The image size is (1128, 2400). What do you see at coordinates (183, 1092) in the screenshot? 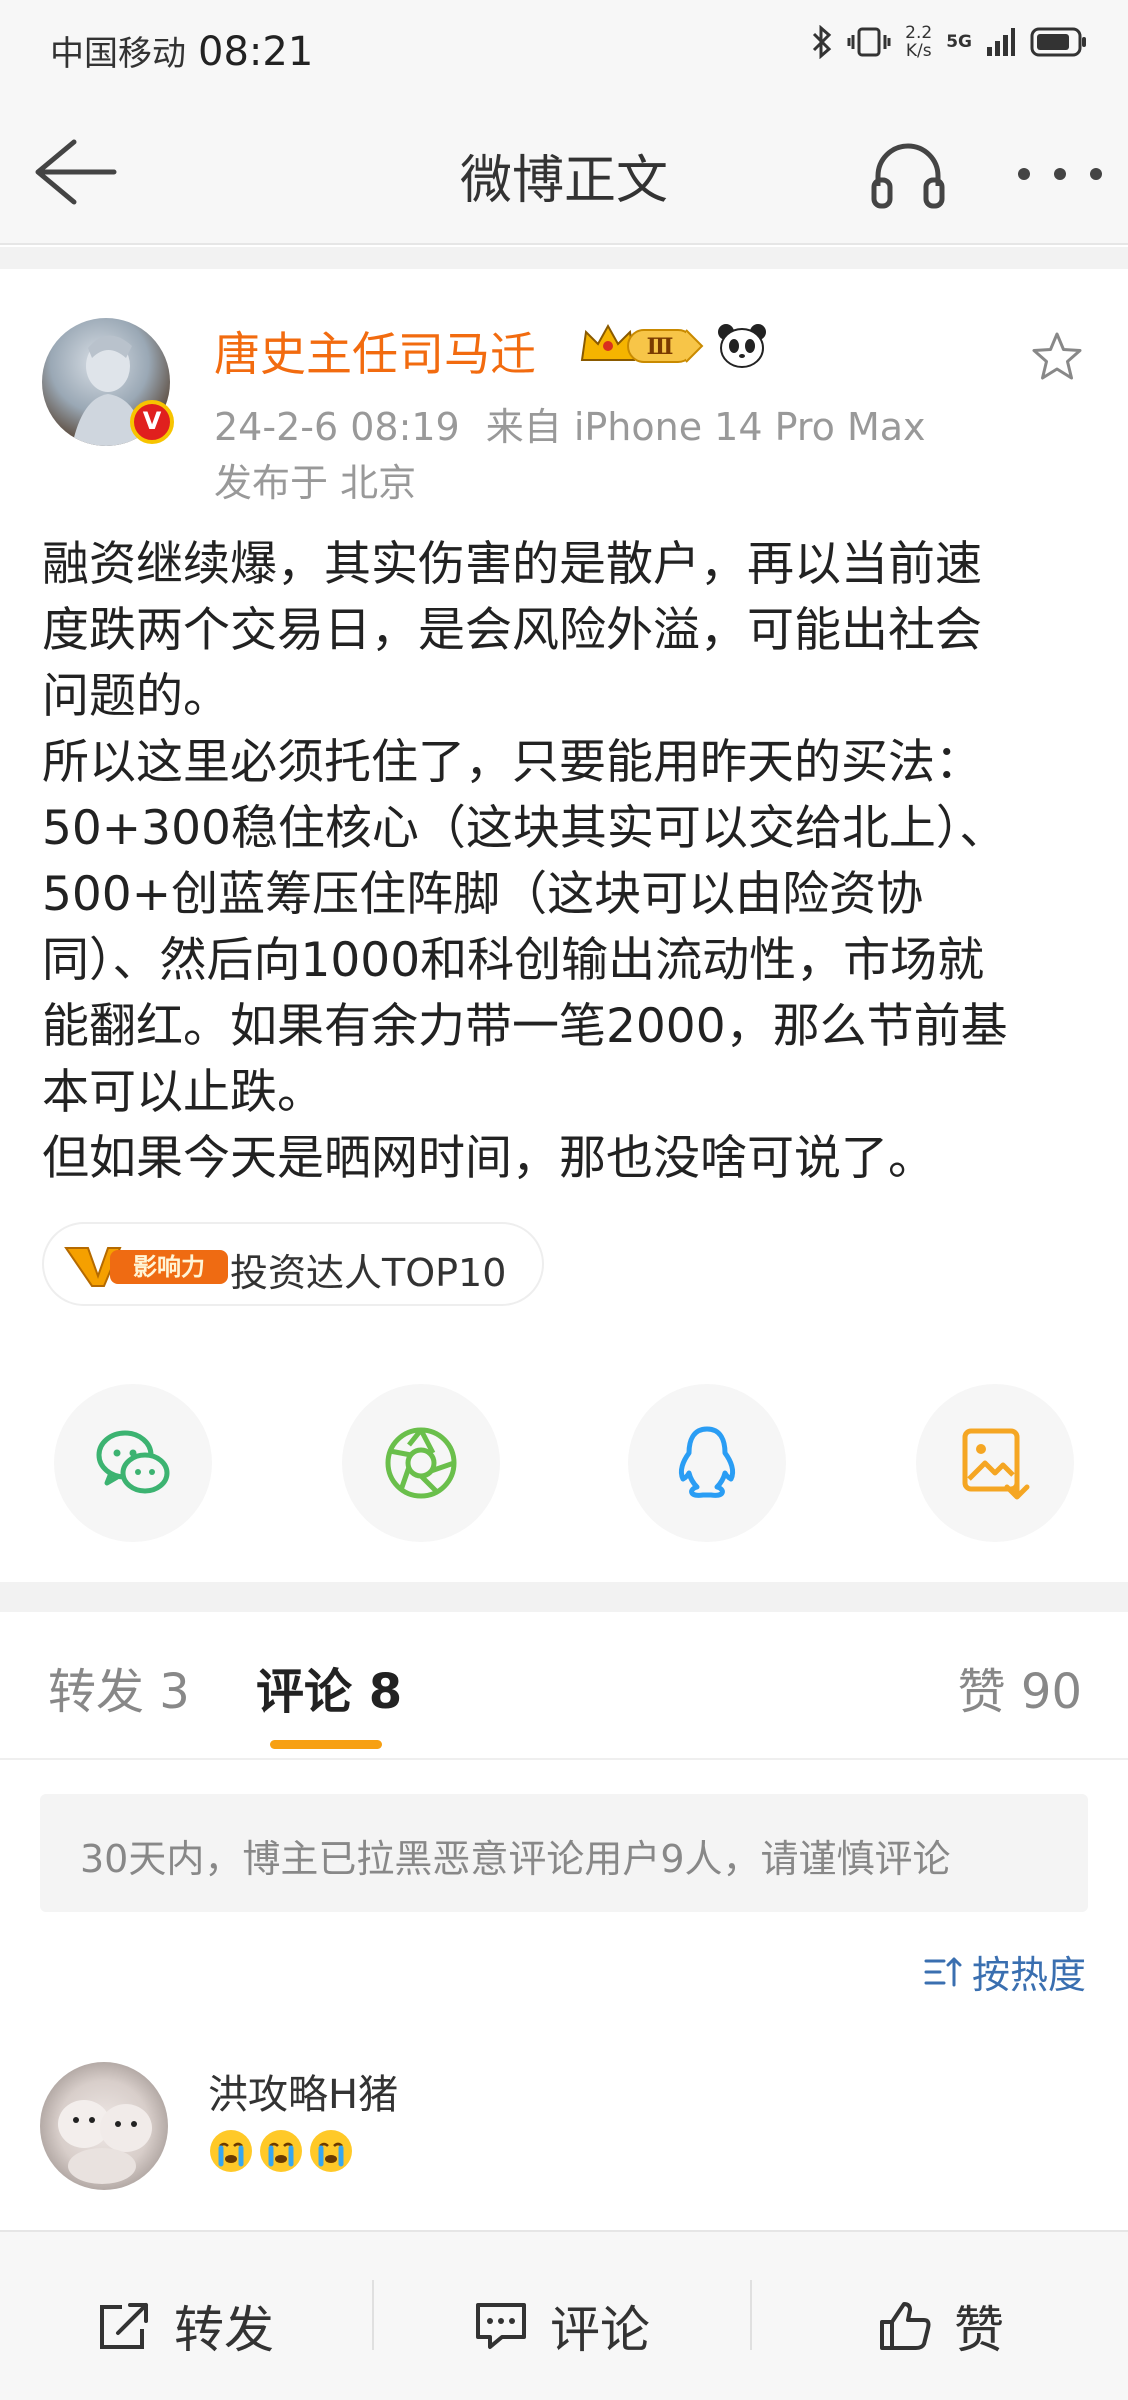
I see `post-line: 本可以止跌。` at bounding box center [183, 1092].